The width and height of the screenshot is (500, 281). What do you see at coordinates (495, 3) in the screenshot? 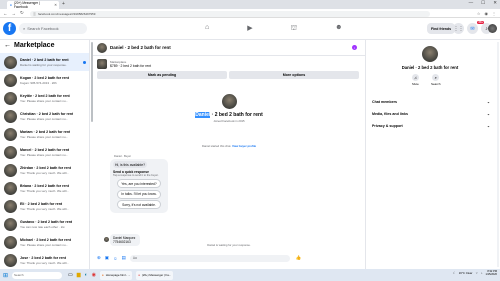
I see `close-window-icon: ✕` at bounding box center [495, 3].